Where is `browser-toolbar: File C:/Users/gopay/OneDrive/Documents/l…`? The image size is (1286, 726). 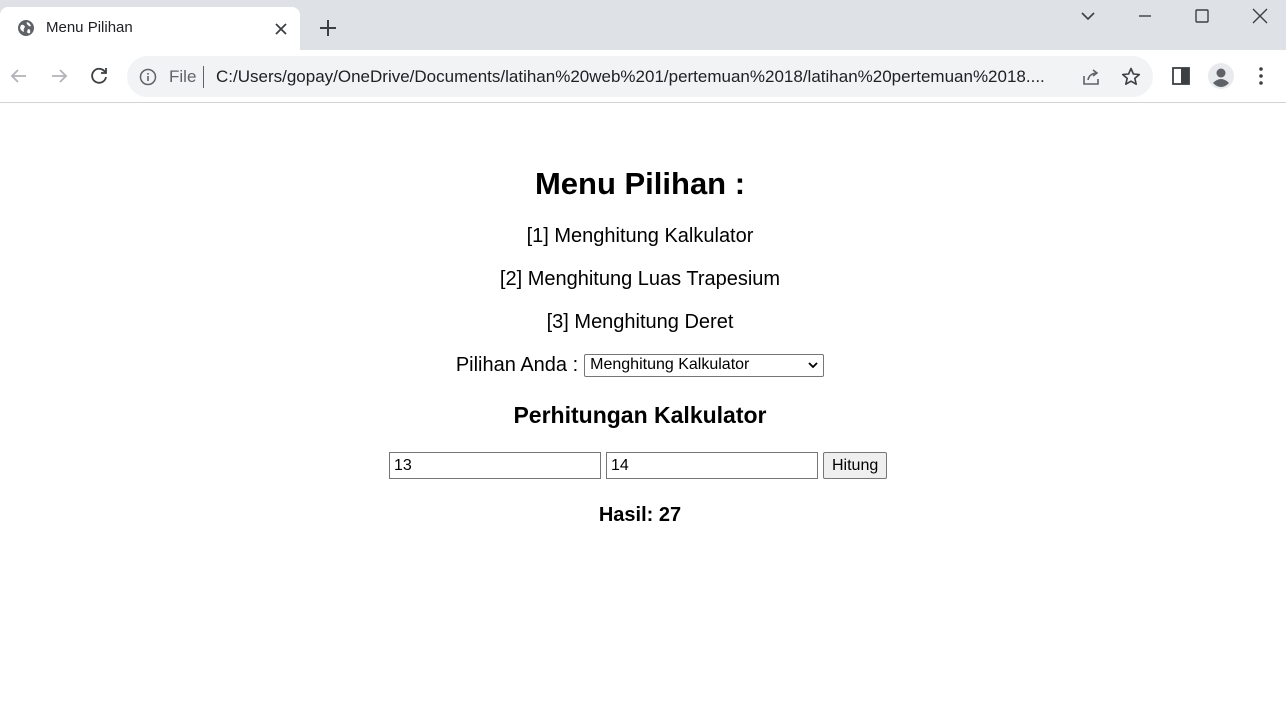
browser-toolbar: File C:/Users/gopay/OneDrive/Documents/l… is located at coordinates (643, 76).